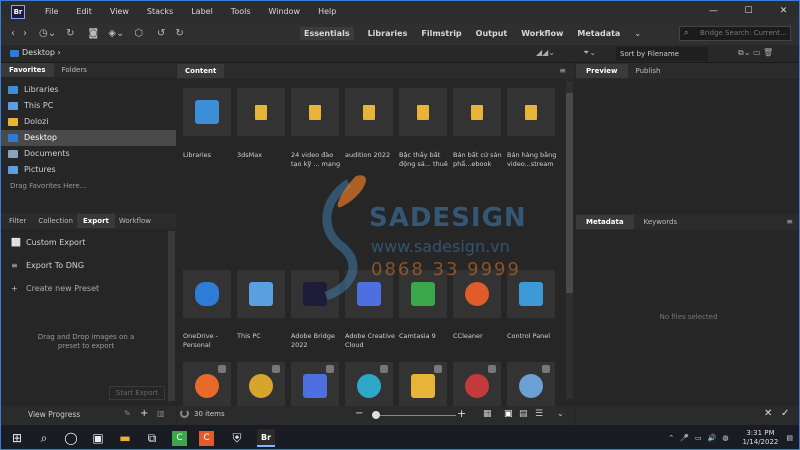 The width and height of the screenshot is (800, 450). Describe the element at coordinates (327, 11) in the screenshot. I see `menu-help: Help` at that location.